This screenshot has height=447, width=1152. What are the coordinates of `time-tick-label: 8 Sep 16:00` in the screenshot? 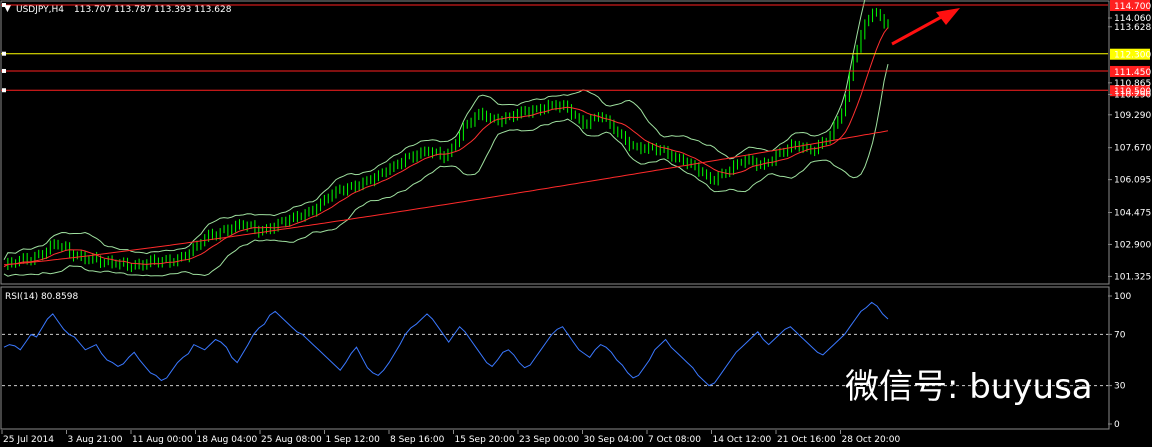 It's located at (417, 440).